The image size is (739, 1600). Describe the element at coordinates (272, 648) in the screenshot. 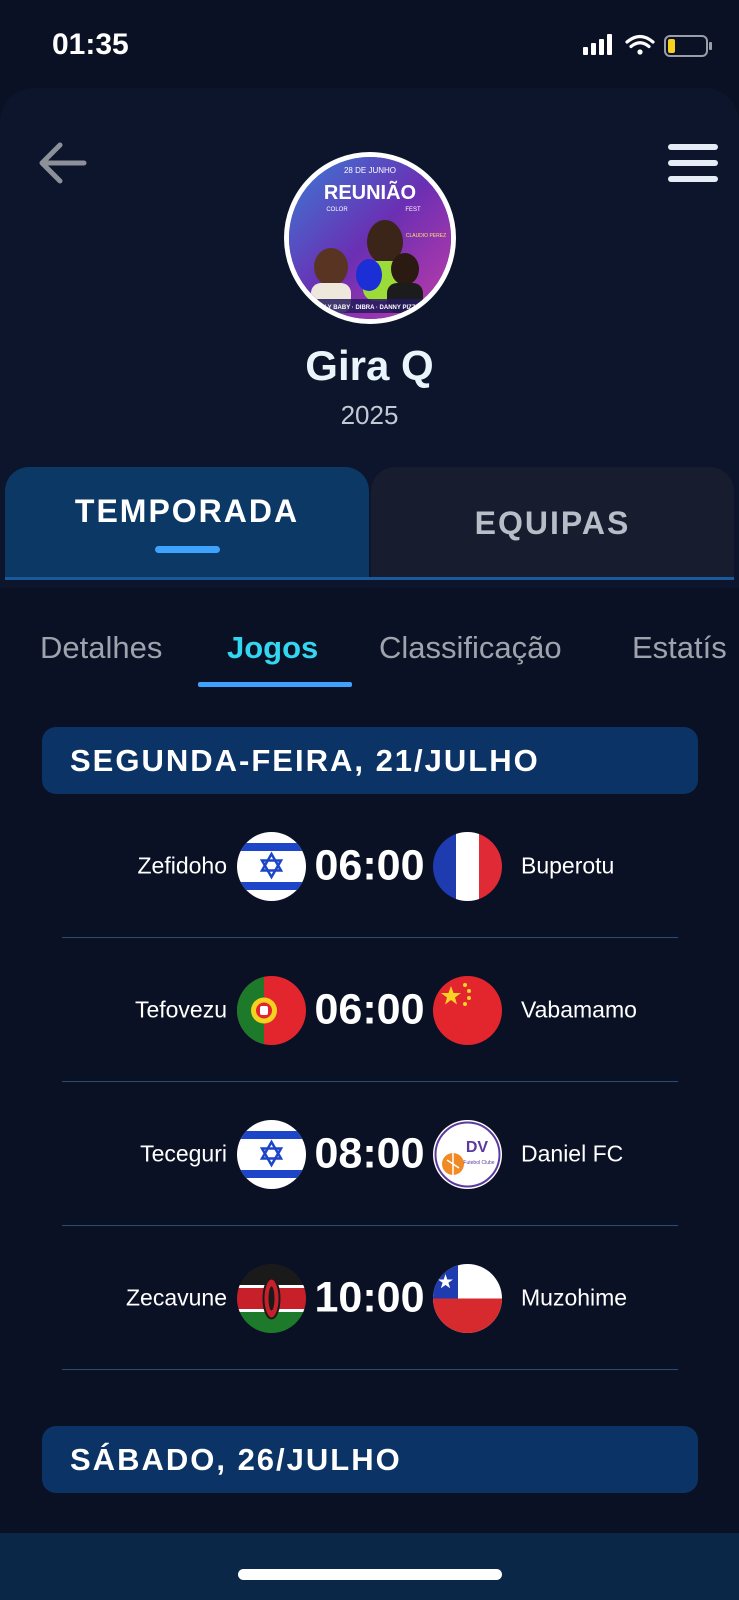

I see `subtab-jogos: Jogos` at that location.